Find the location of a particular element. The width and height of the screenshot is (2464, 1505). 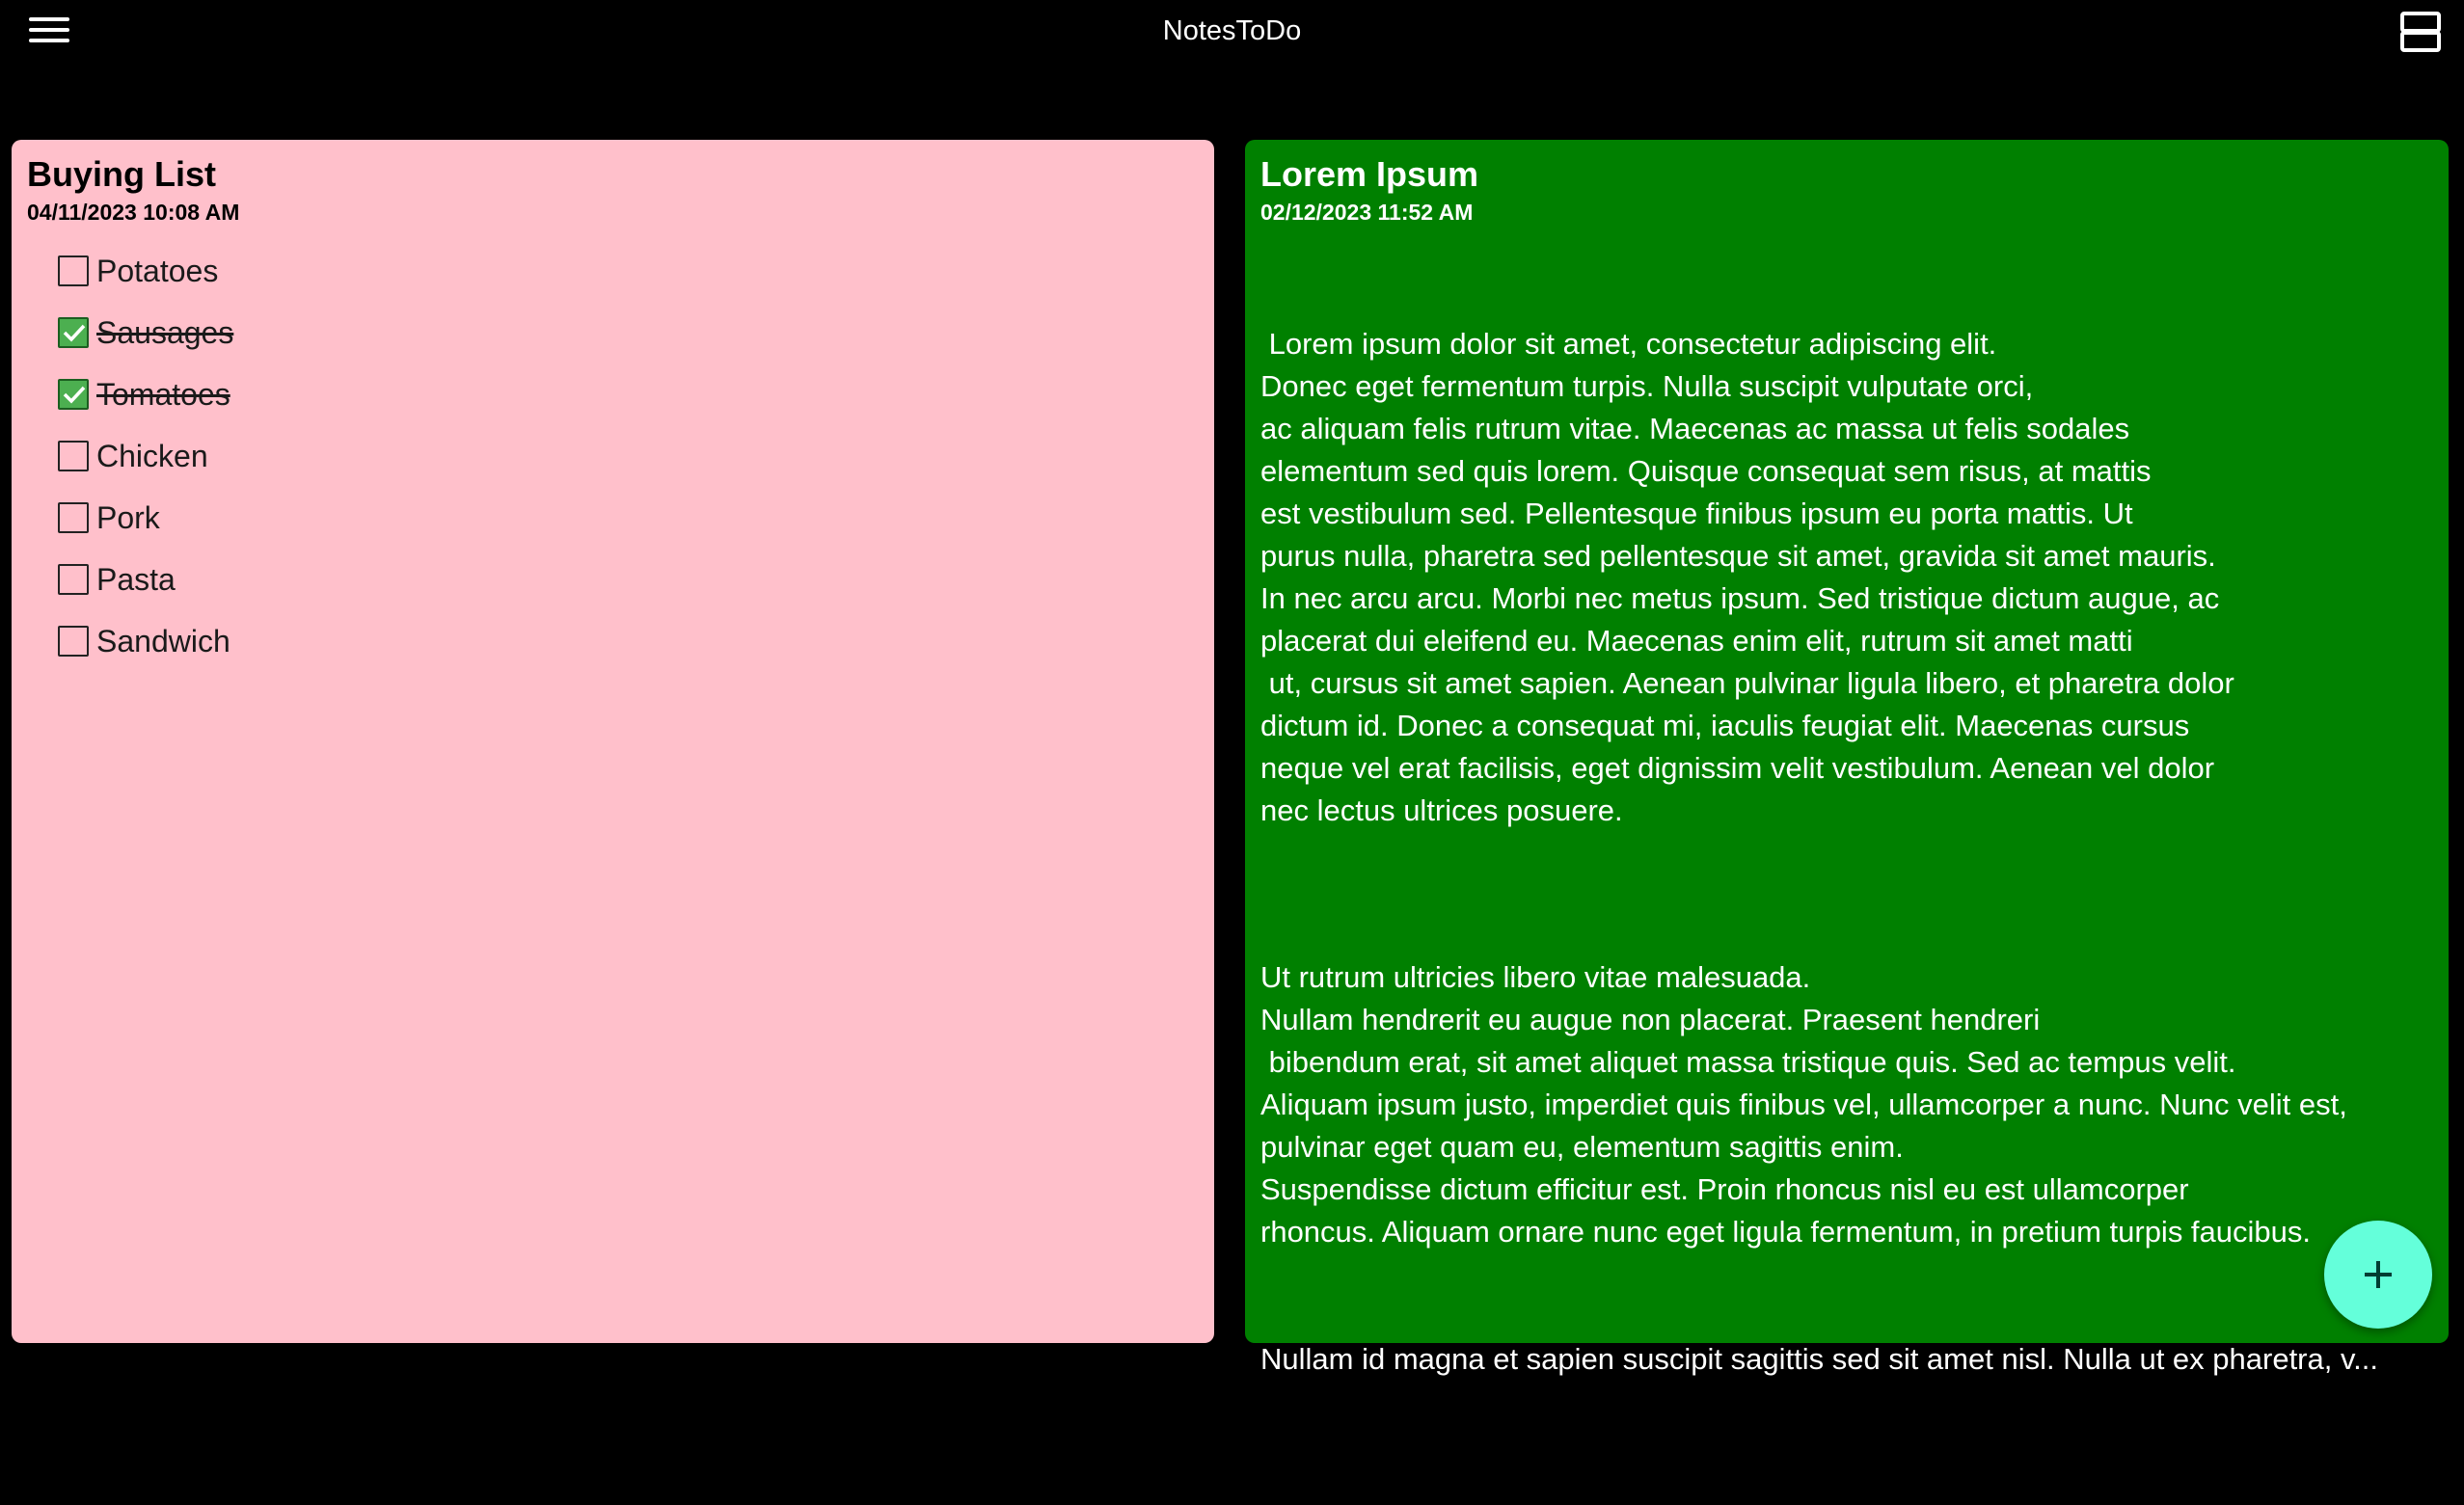

note-date: 02/12/2023 11:52 AM is located at coordinates (1367, 213).